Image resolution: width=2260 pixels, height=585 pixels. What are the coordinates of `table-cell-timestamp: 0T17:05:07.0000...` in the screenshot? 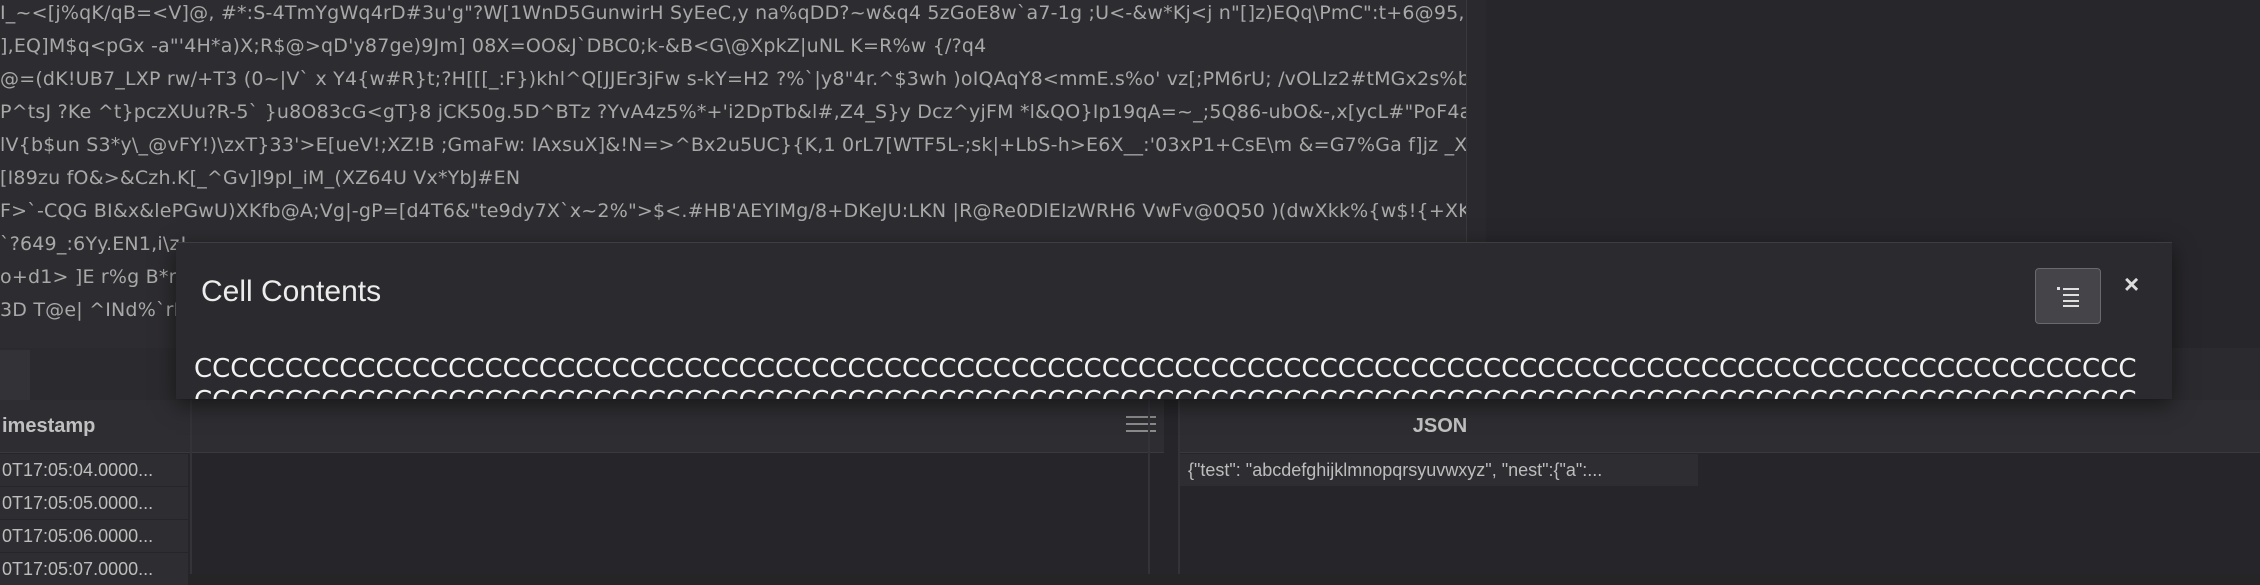 It's located at (94, 569).